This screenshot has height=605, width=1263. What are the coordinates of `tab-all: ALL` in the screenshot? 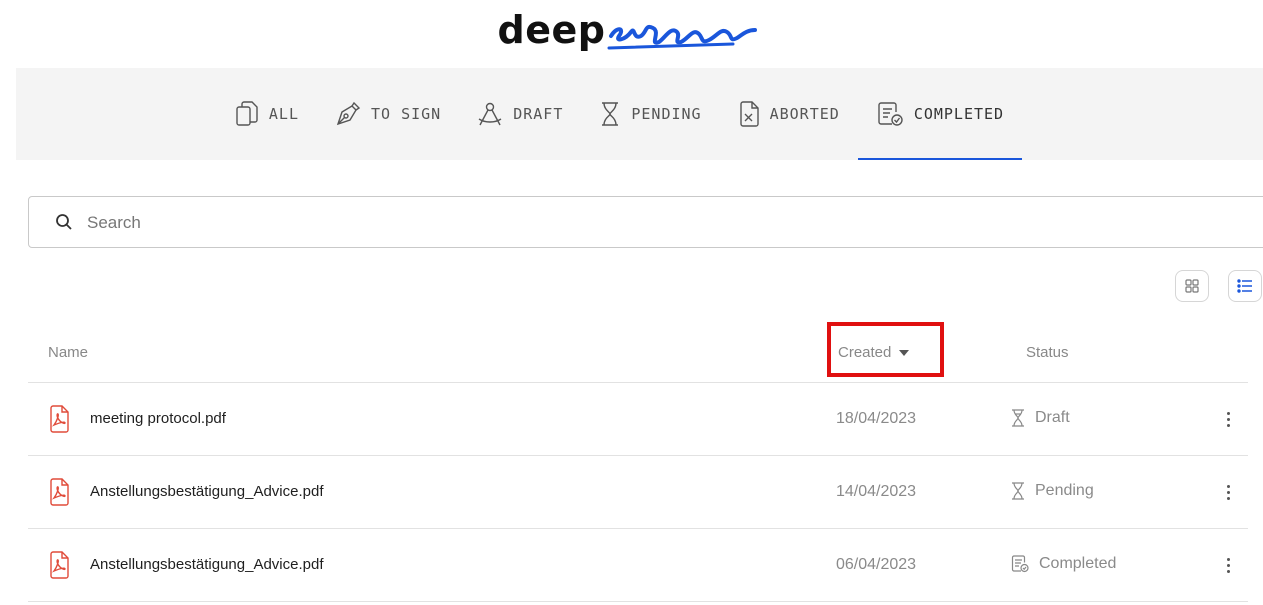 It's located at (267, 114).